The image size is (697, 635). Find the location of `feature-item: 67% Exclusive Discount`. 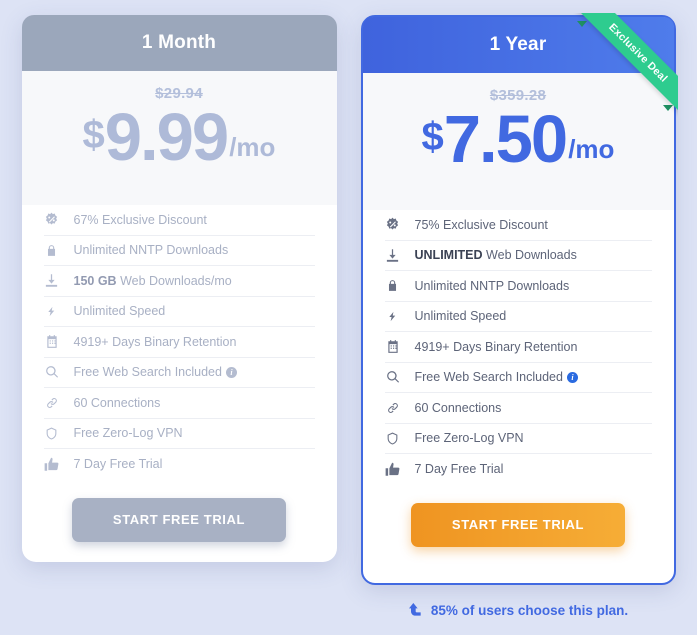

feature-item: 67% Exclusive Discount is located at coordinates (179, 220).